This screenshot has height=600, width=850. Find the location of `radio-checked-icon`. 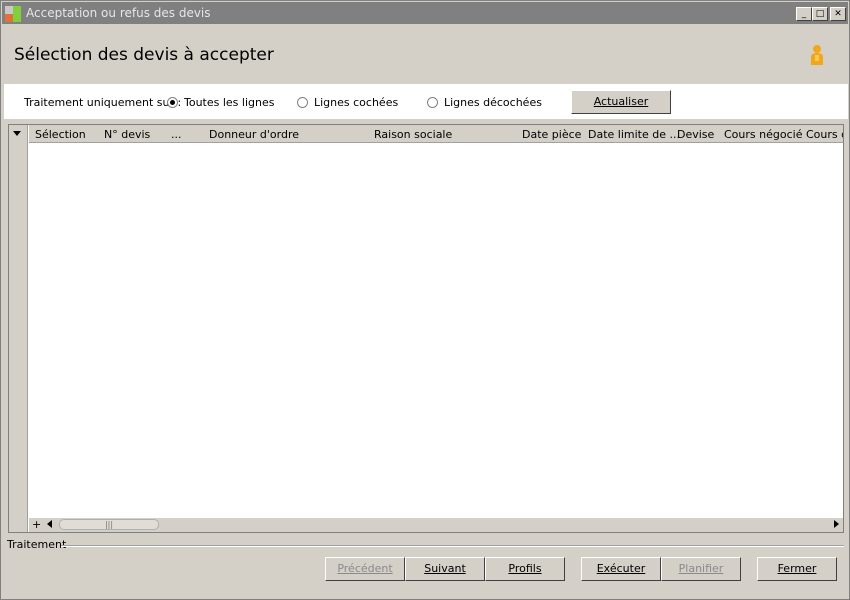

radio-checked-icon is located at coordinates (172, 102).